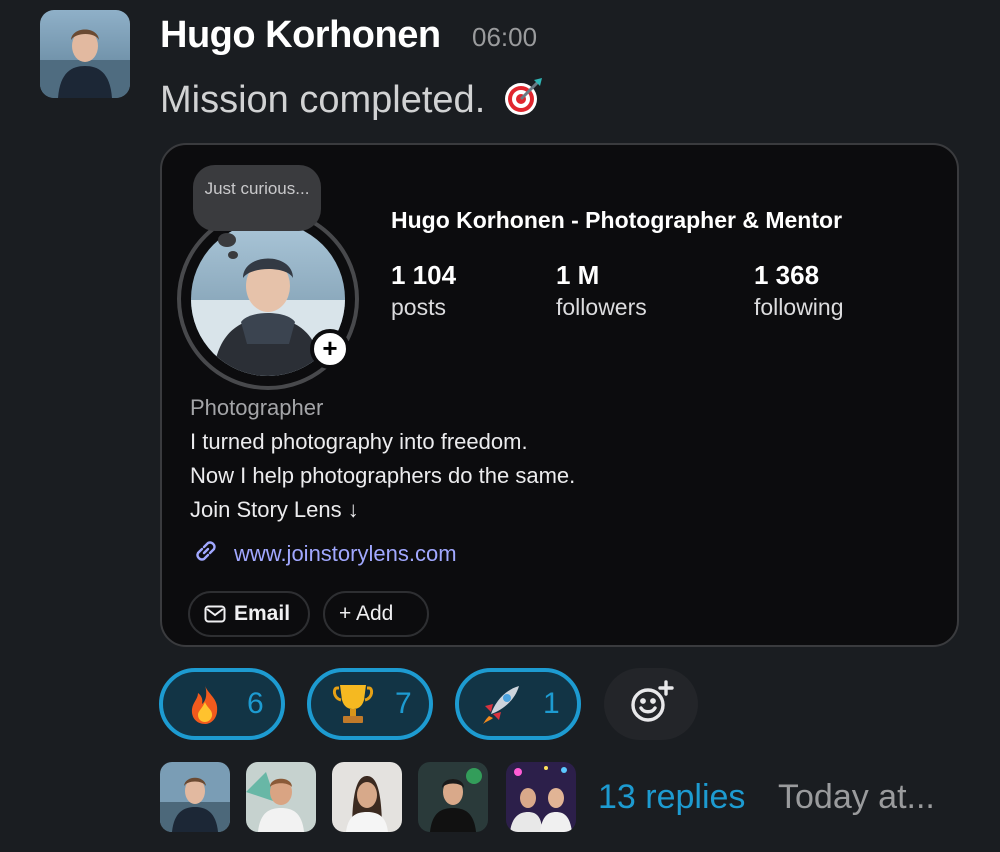 The width and height of the screenshot is (1000, 852). Describe the element at coordinates (424, 275) in the screenshot. I see `stat-value: 1 104` at that location.